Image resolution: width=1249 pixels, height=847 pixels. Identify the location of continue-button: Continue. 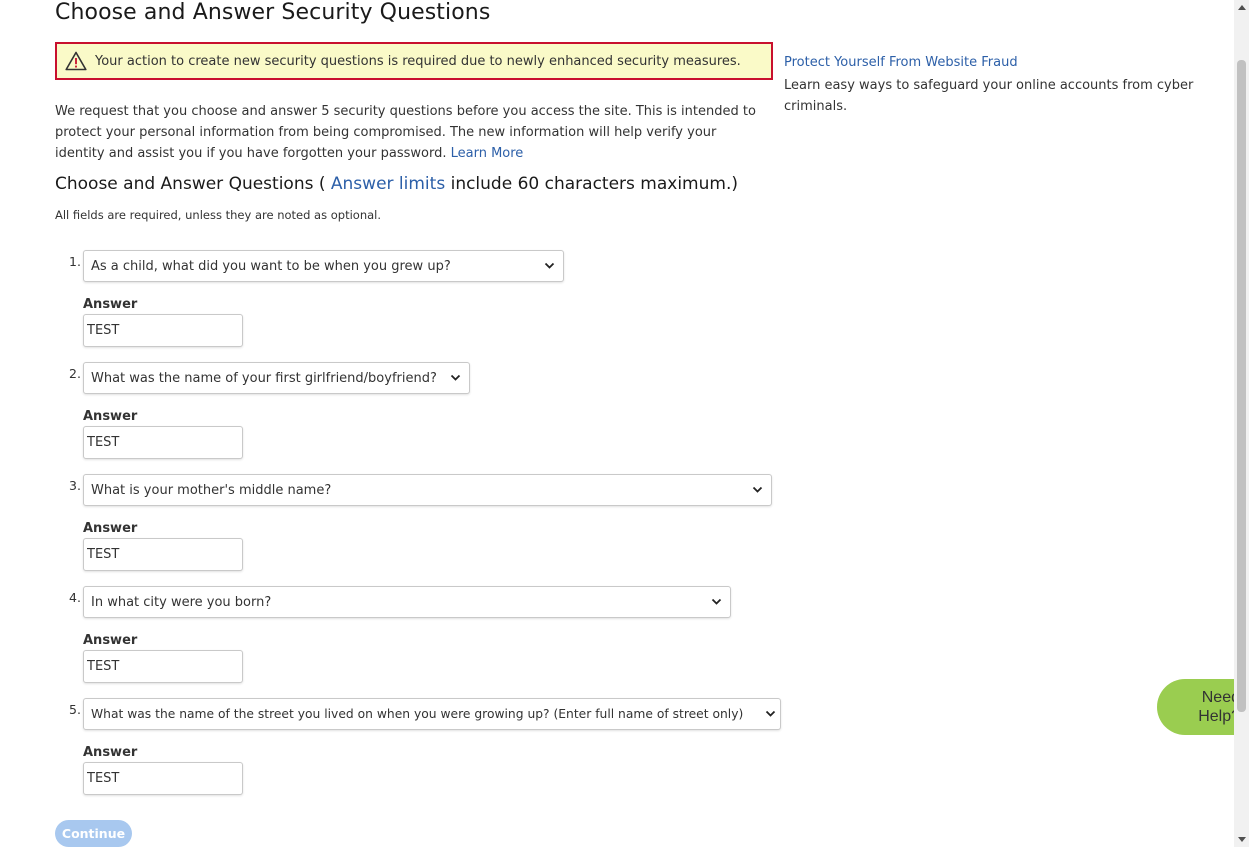
(93, 833).